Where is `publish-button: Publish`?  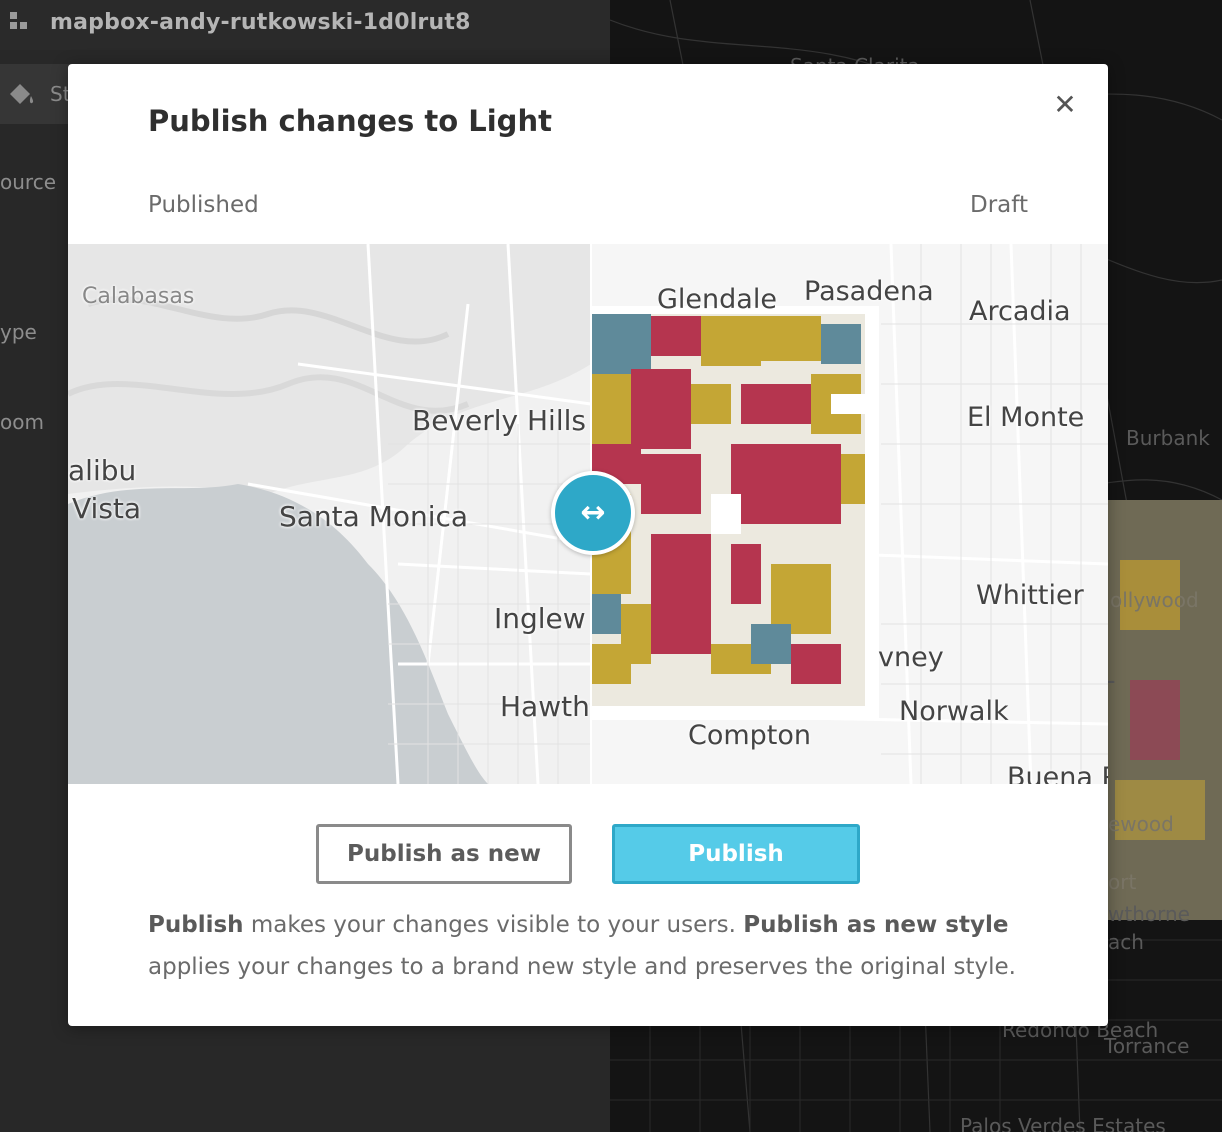 publish-button: Publish is located at coordinates (736, 854).